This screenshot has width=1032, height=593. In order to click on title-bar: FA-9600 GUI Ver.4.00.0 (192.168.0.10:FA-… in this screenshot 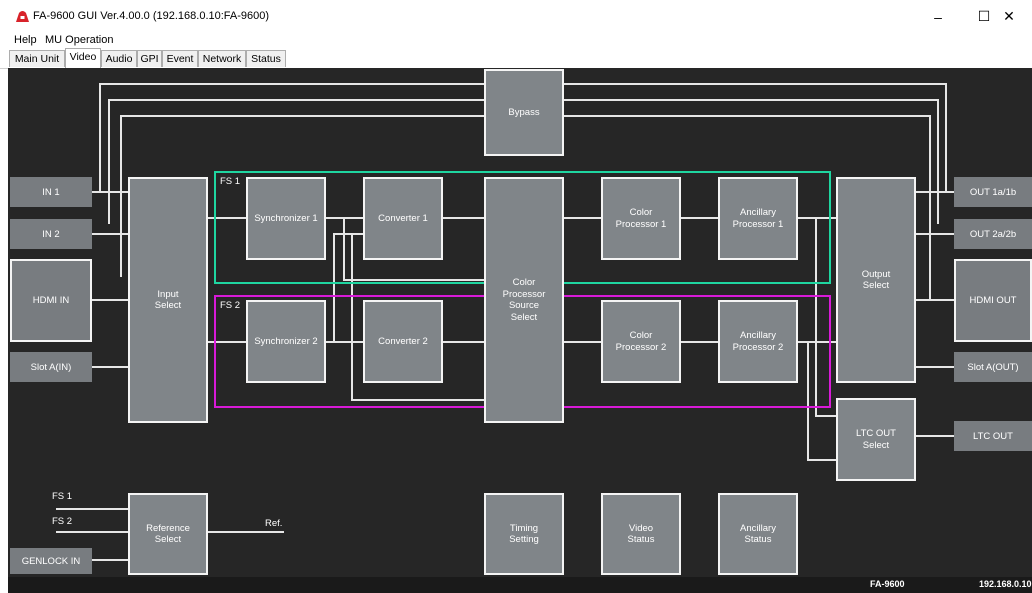, I will do `click(516, 16)`.